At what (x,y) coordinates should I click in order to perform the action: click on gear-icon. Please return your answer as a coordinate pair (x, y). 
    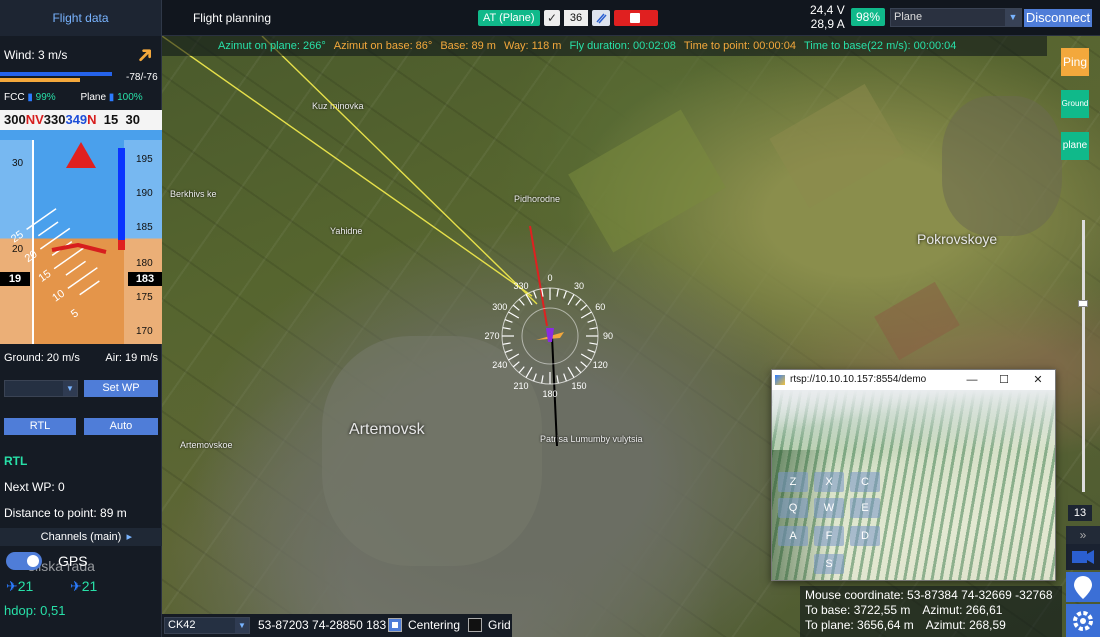
    Looking at the image, I should click on (1083, 620).